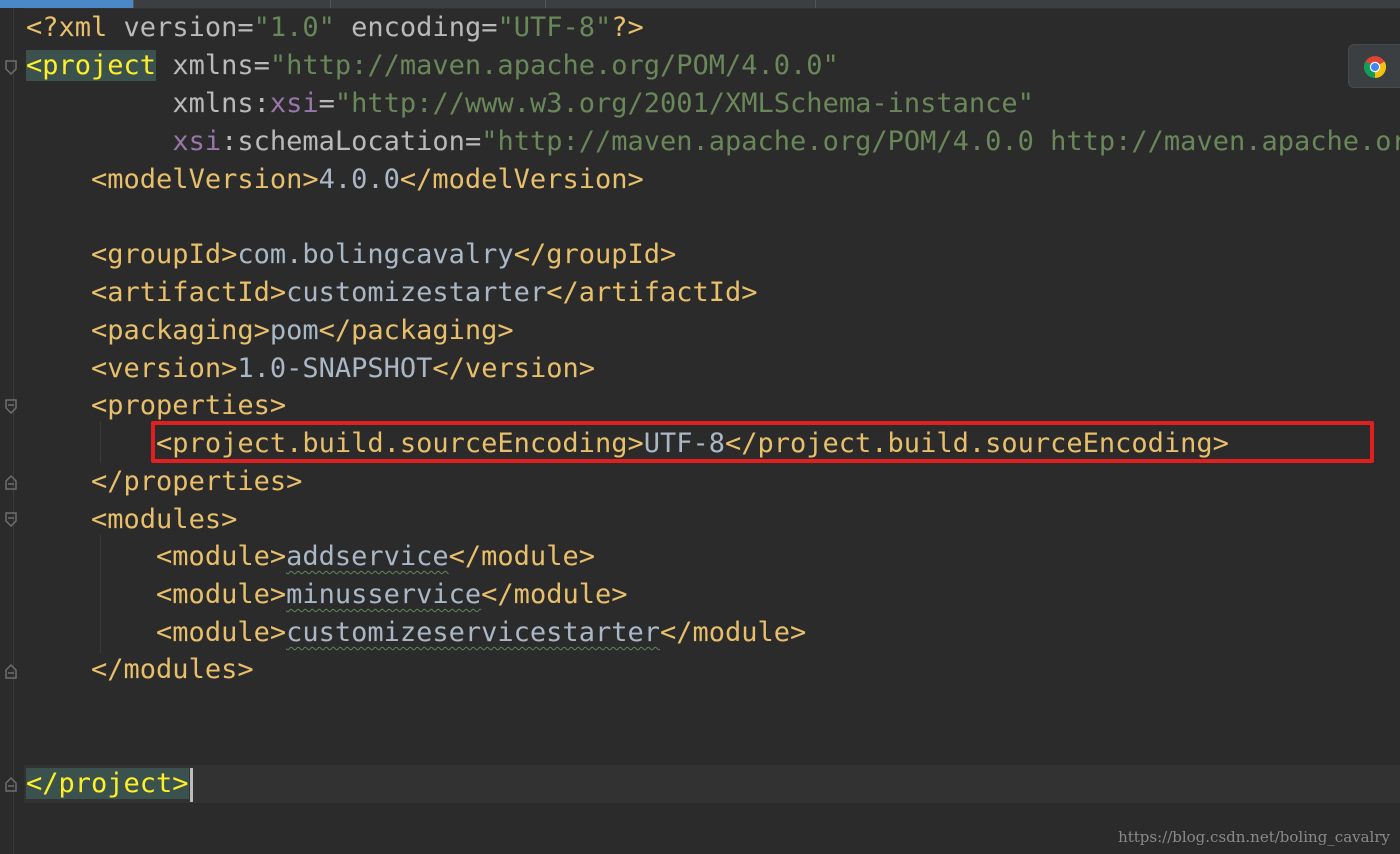 The width and height of the screenshot is (1400, 854). Describe the element at coordinates (180, 330) in the screenshot. I see `tag-open: <packaging>` at that location.